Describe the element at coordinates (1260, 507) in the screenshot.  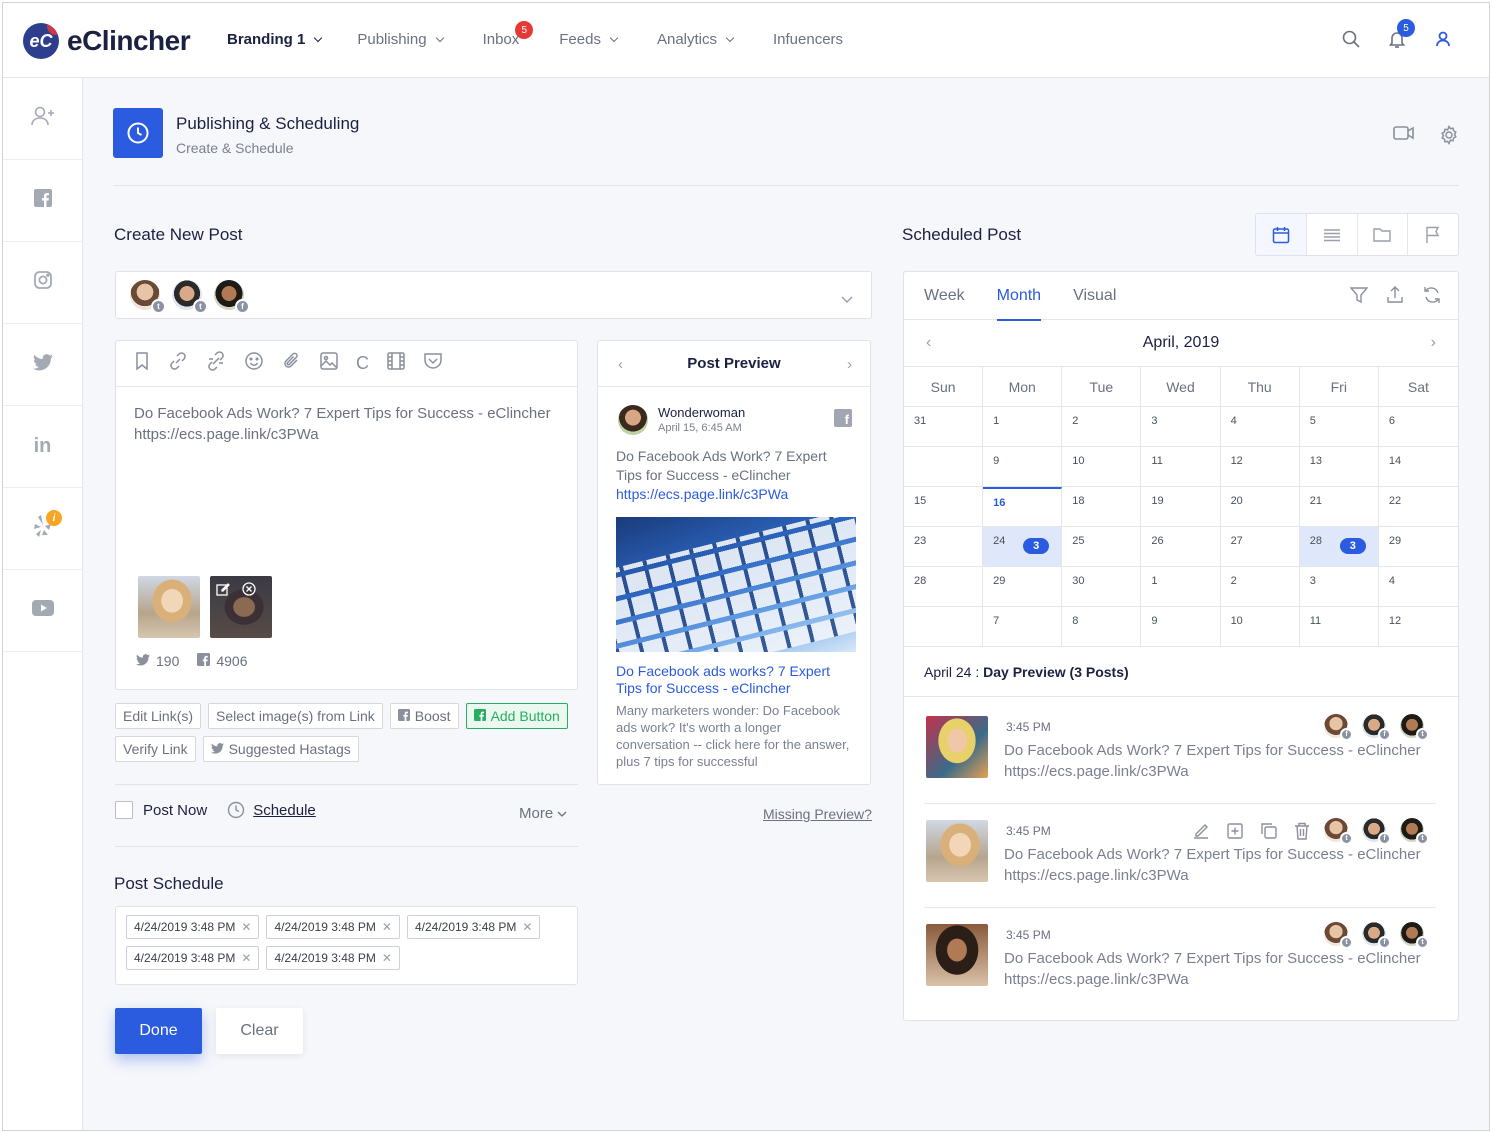
I see `calendar-day: 20` at that location.